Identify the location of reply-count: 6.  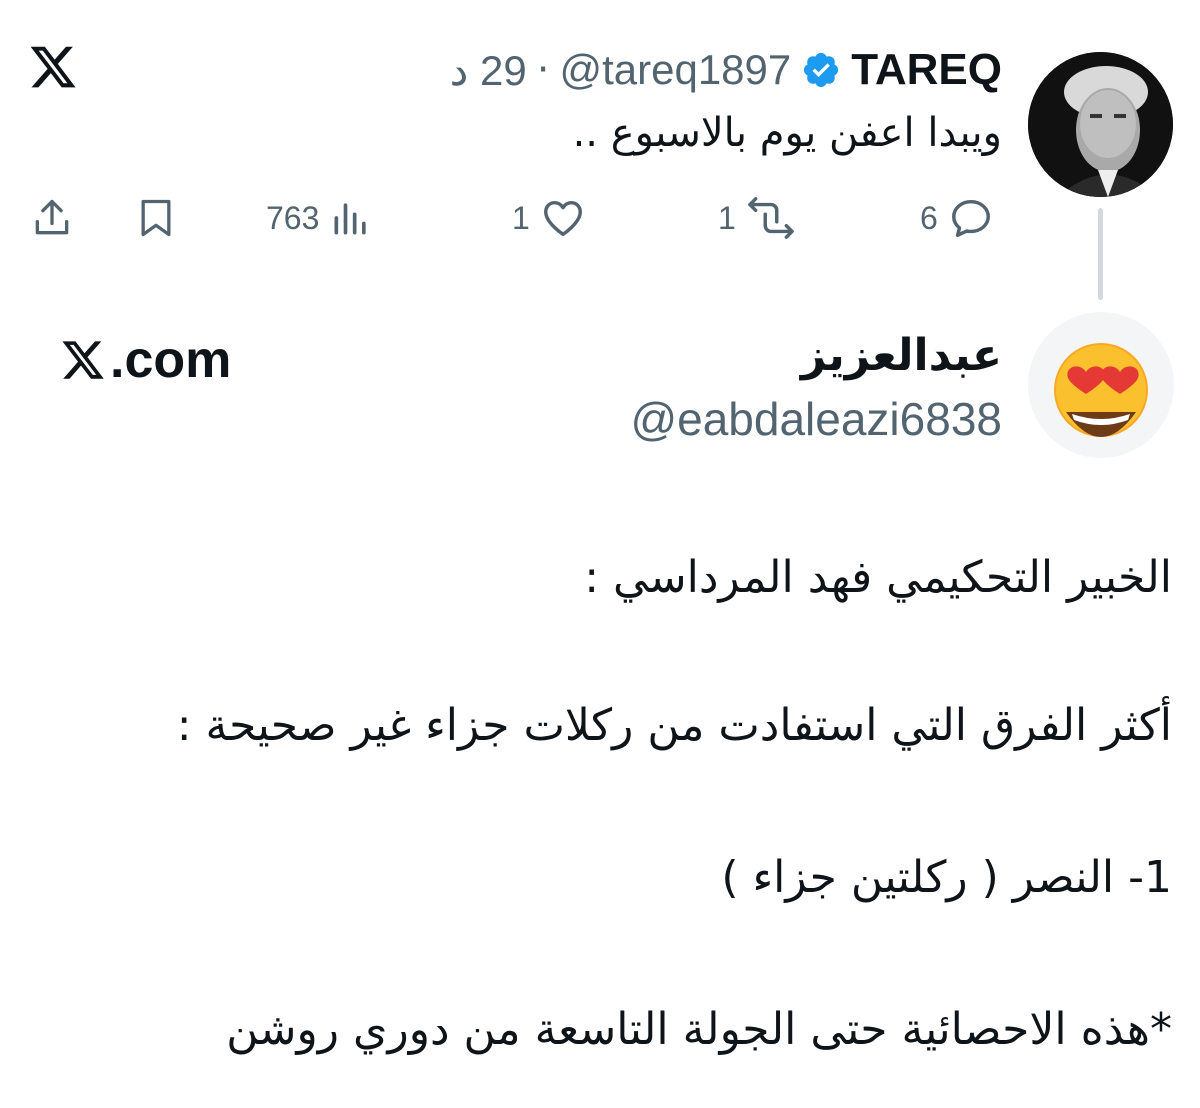
(929, 217).